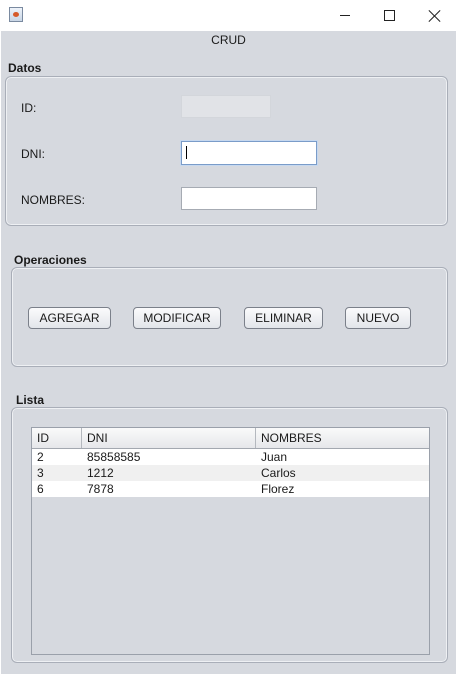  I want to click on text-caret, so click(186, 152).